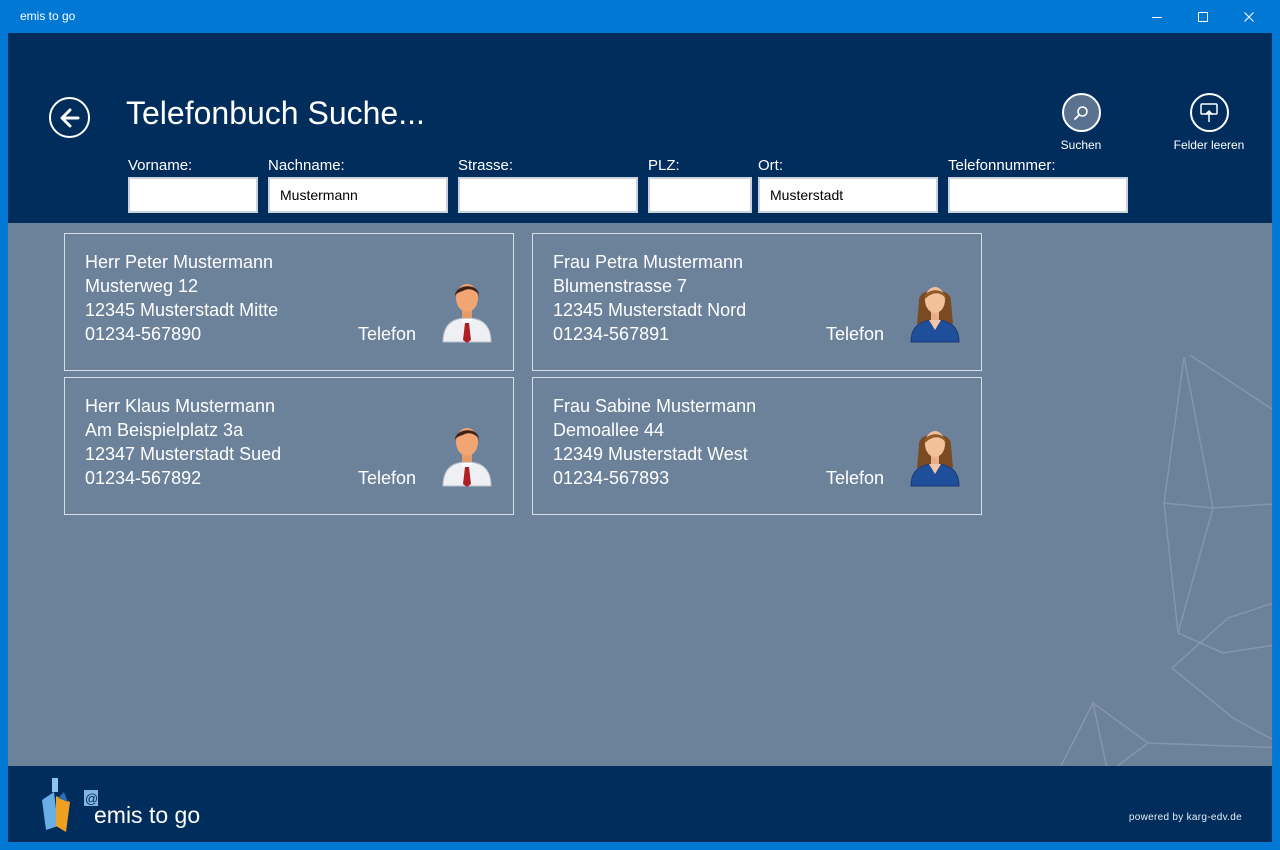 The image size is (1280, 850). I want to click on contact-name: Frau Petra Mustermann, so click(648, 262).